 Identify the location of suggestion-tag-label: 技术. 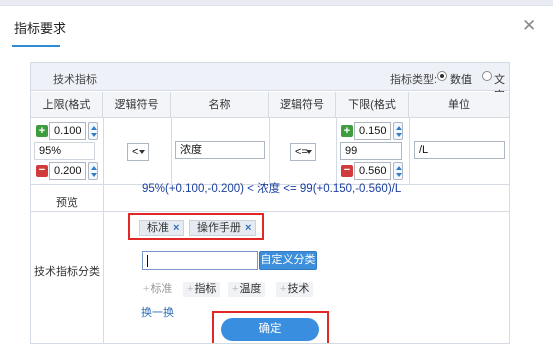
(298, 289).